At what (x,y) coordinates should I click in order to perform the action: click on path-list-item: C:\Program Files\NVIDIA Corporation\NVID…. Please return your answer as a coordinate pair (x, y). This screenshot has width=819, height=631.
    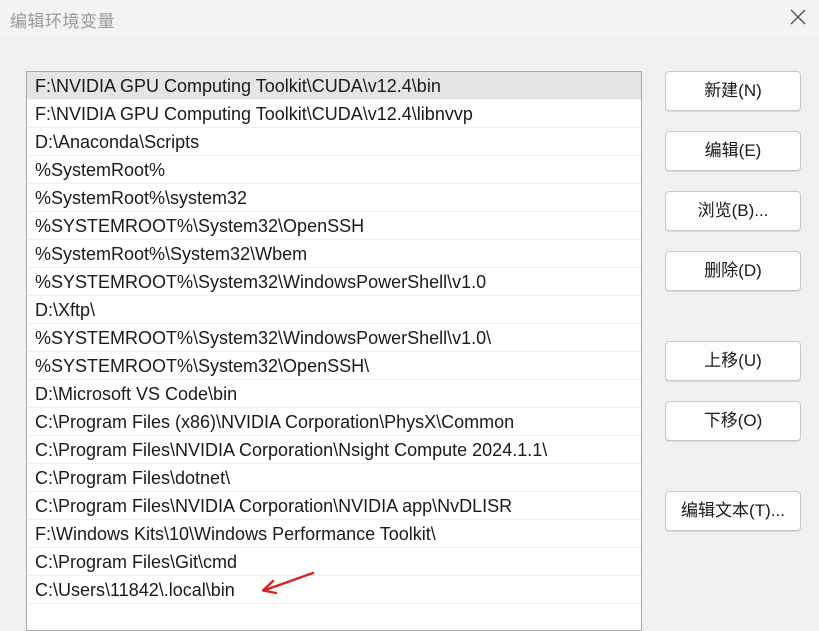
    Looking at the image, I should click on (334, 506).